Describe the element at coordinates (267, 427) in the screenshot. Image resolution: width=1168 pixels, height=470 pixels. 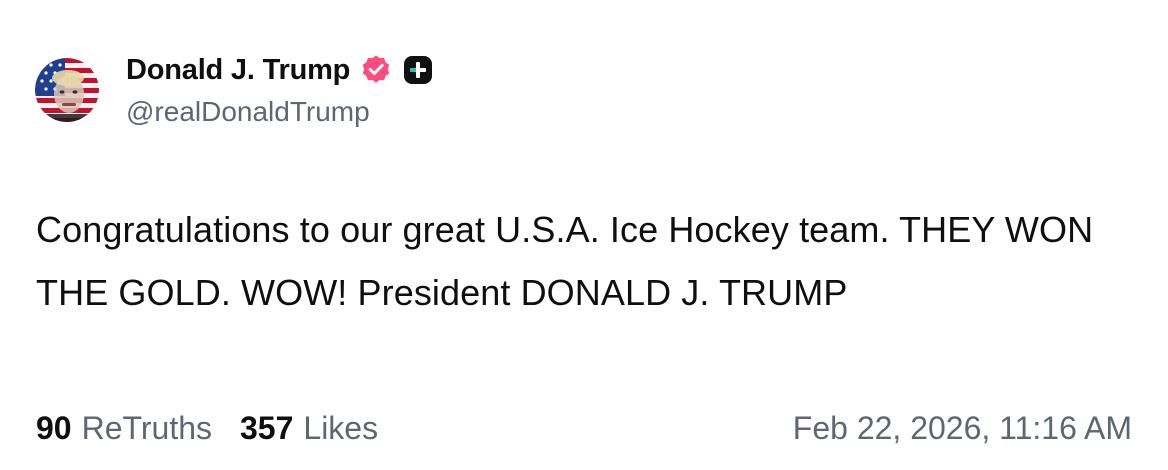
I see `likes-count: 357` at that location.